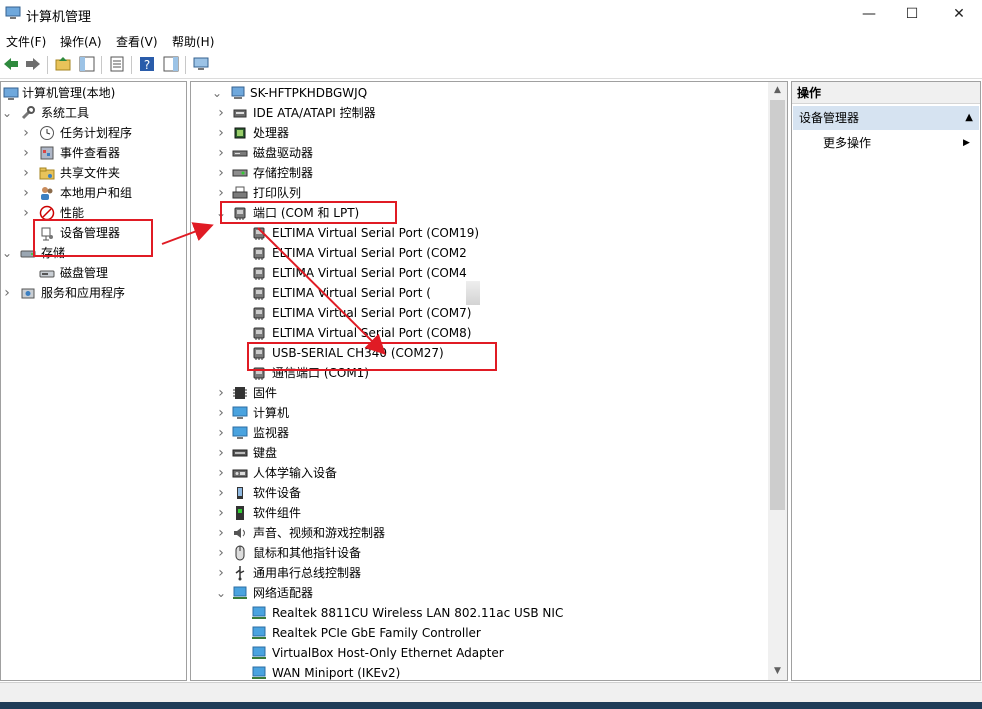  Describe the element at coordinates (478, 93) in the screenshot. I see `device-tree-item-row: ⌄ SK-HFTPKHDBGWJQ` at that location.